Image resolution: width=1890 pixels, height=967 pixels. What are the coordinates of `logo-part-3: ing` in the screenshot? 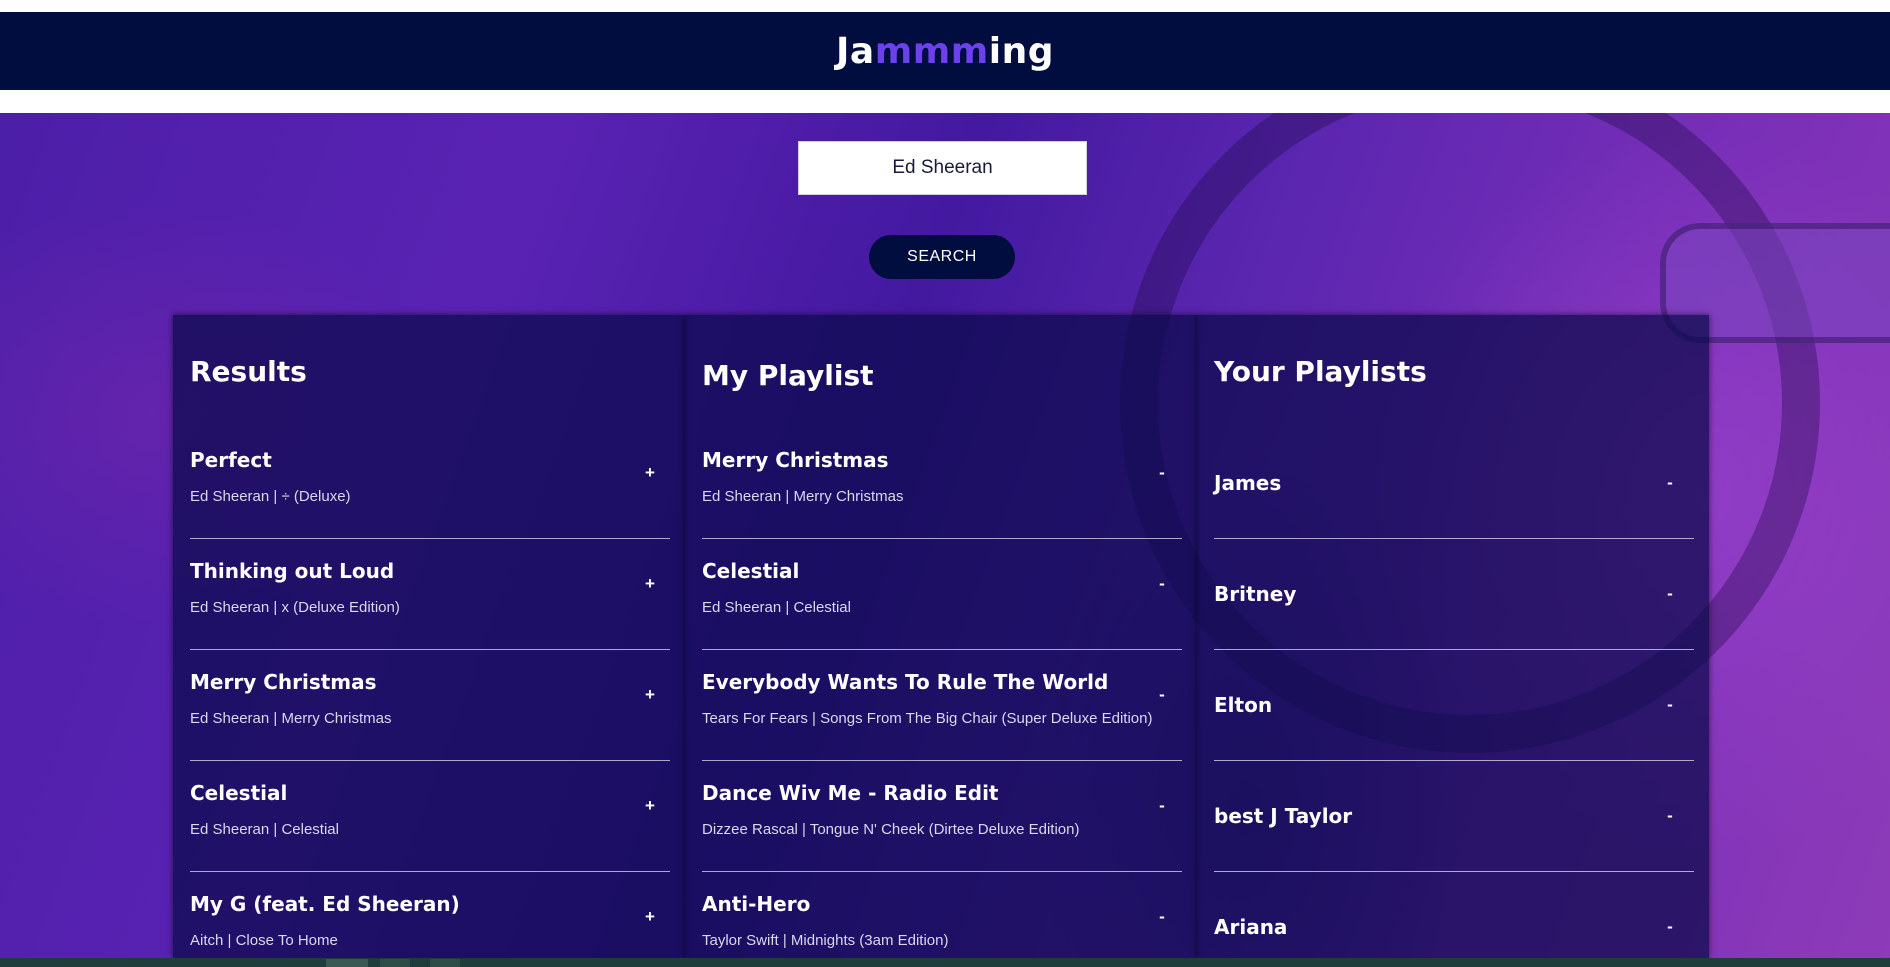 It's located at (1021, 51).